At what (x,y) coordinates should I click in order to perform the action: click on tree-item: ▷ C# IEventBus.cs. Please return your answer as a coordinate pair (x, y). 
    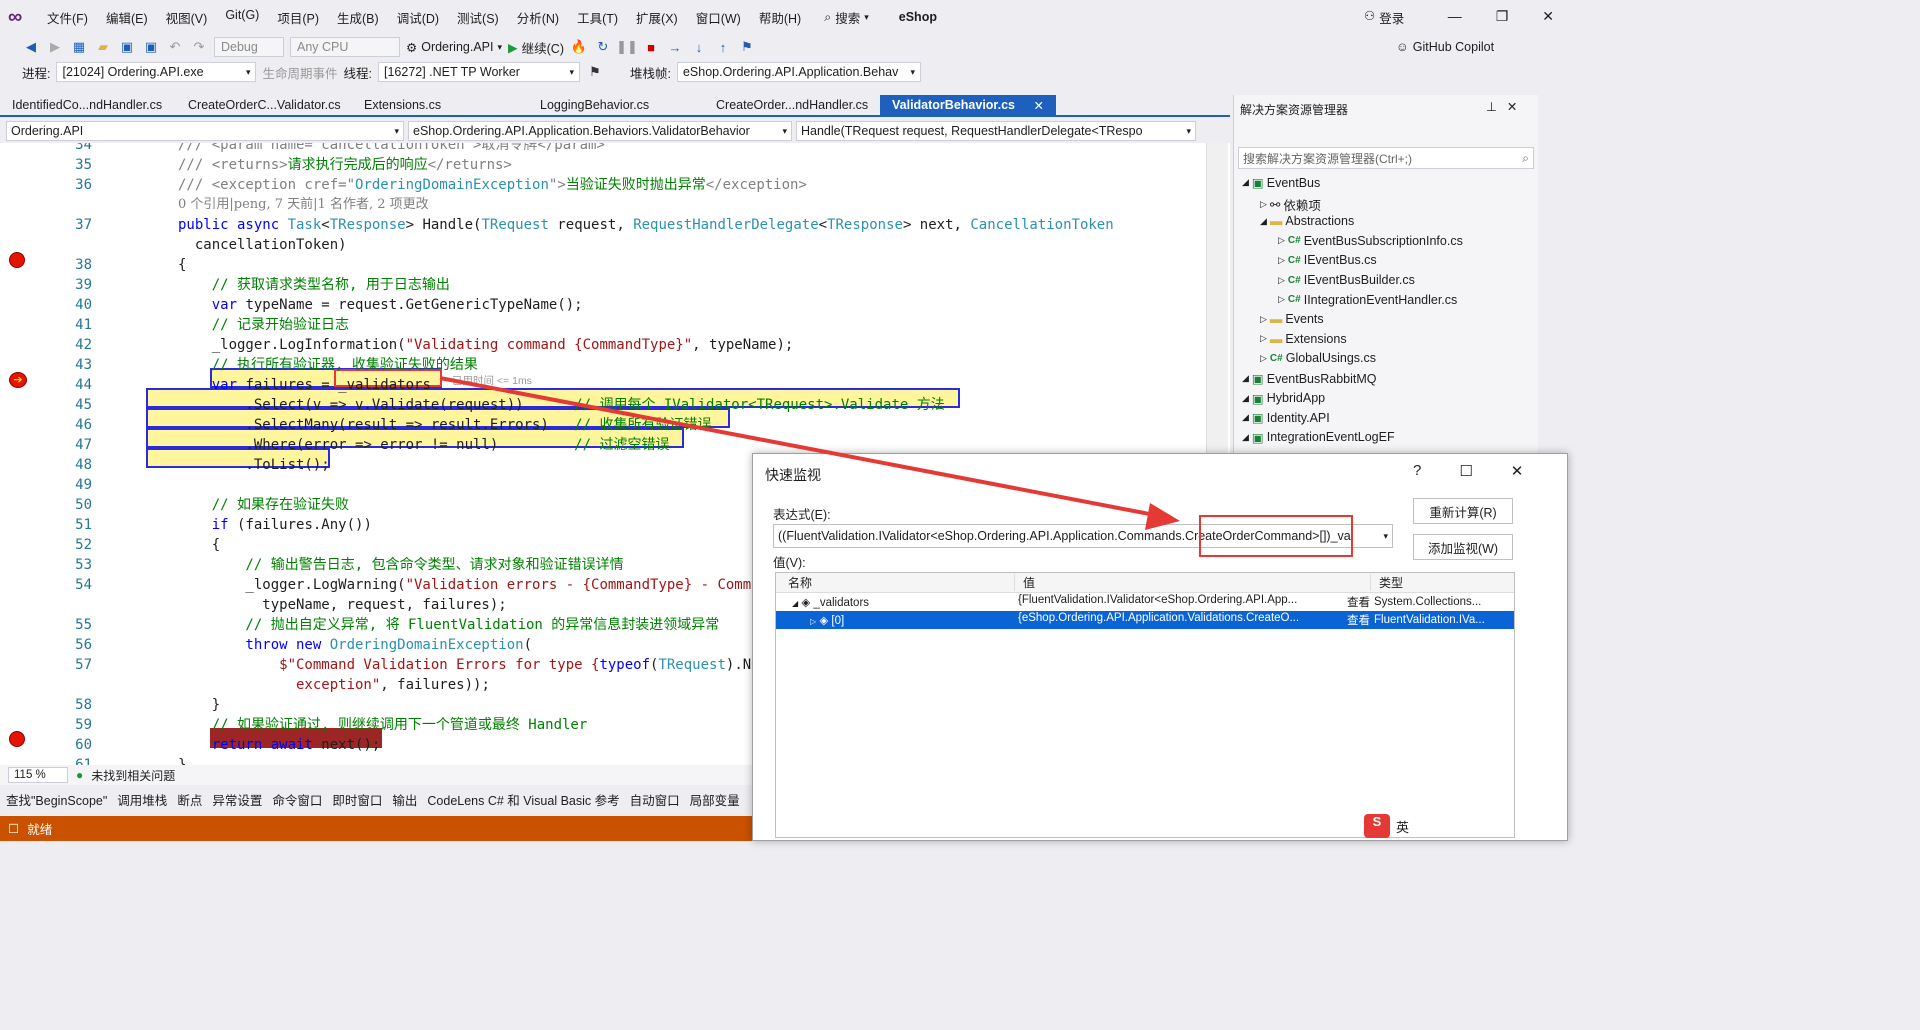
    Looking at the image, I should click on (1327, 260).